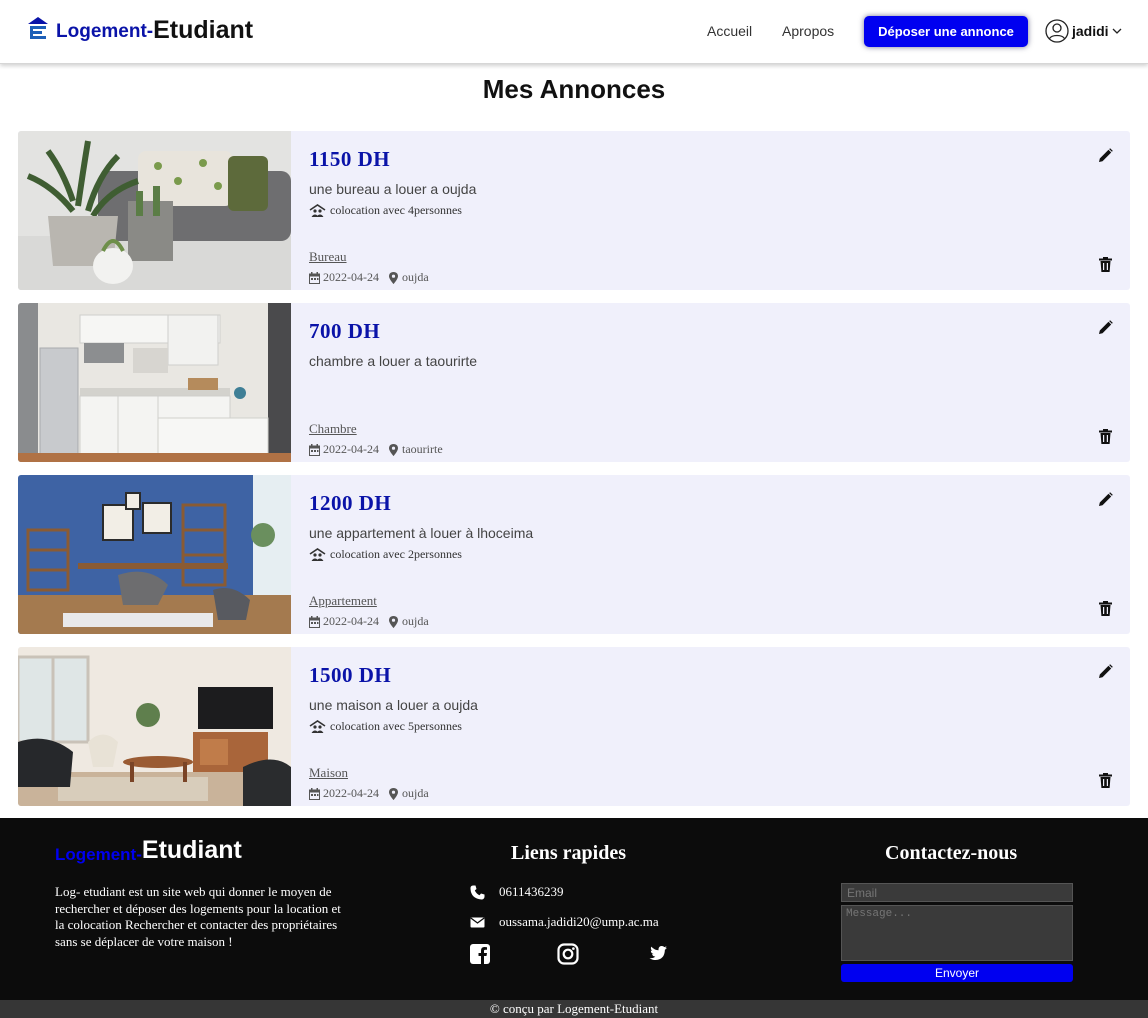  Describe the element at coordinates (1090, 31) in the screenshot. I see `username: jadidi` at that location.